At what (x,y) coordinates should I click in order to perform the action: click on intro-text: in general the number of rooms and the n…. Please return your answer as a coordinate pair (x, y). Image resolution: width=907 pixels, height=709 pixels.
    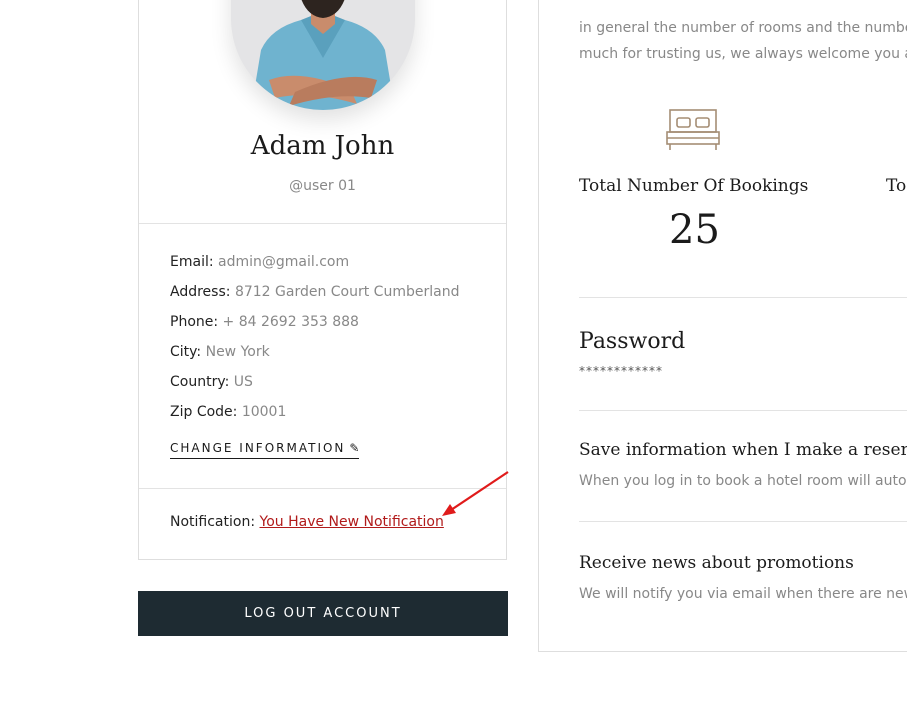
    Looking at the image, I should click on (743, 41).